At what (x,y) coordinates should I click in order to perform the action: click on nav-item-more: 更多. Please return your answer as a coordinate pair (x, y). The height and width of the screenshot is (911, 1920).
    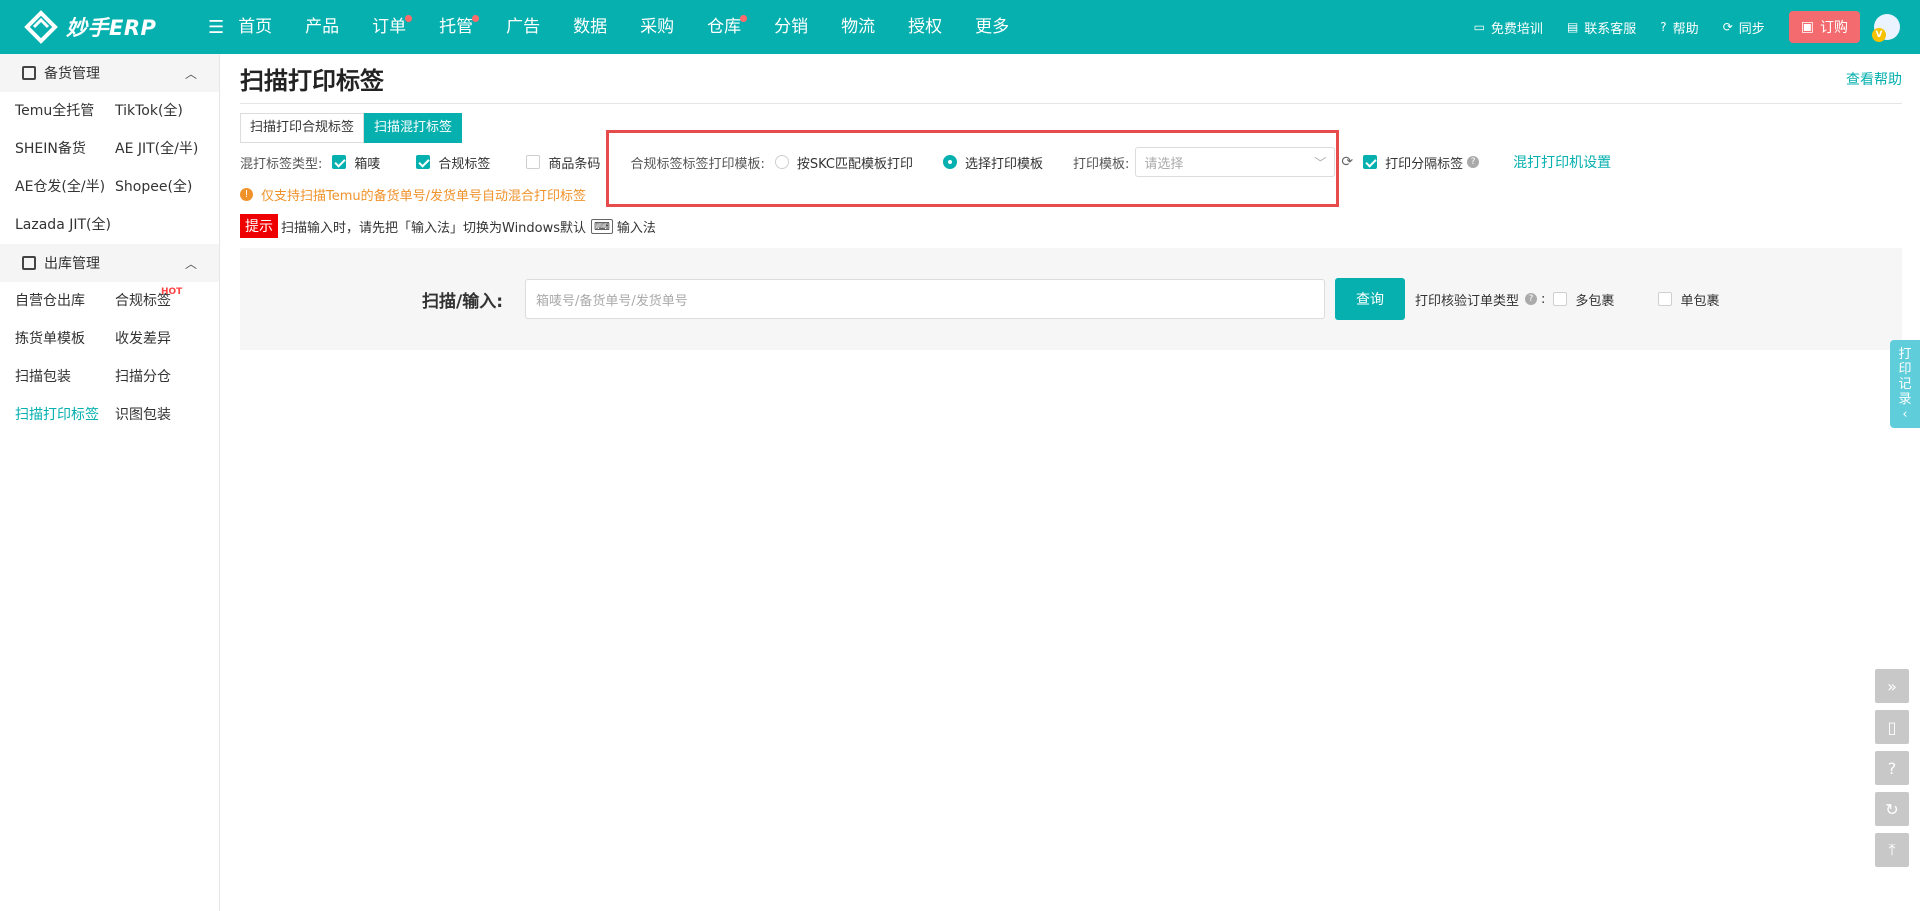
    Looking at the image, I should click on (992, 27).